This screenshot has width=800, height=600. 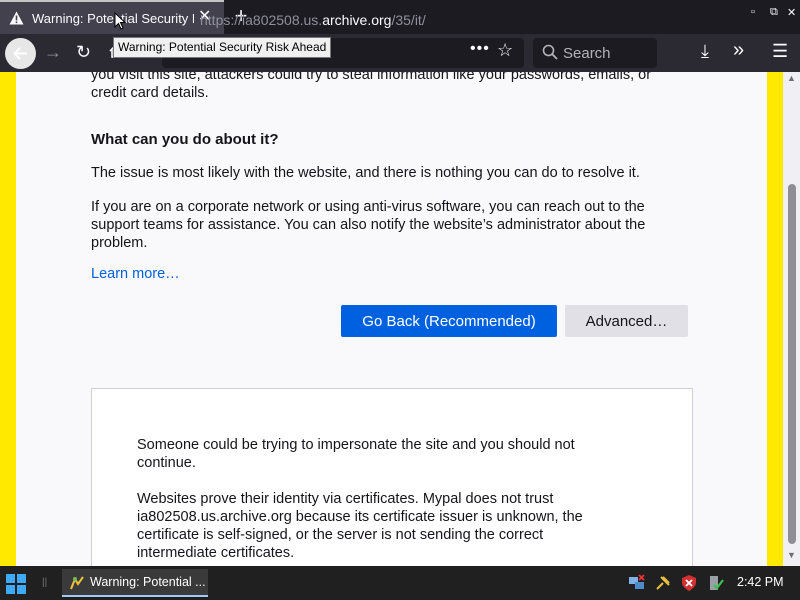 What do you see at coordinates (77, 585) in the screenshot?
I see `browser-app-icon` at bounding box center [77, 585].